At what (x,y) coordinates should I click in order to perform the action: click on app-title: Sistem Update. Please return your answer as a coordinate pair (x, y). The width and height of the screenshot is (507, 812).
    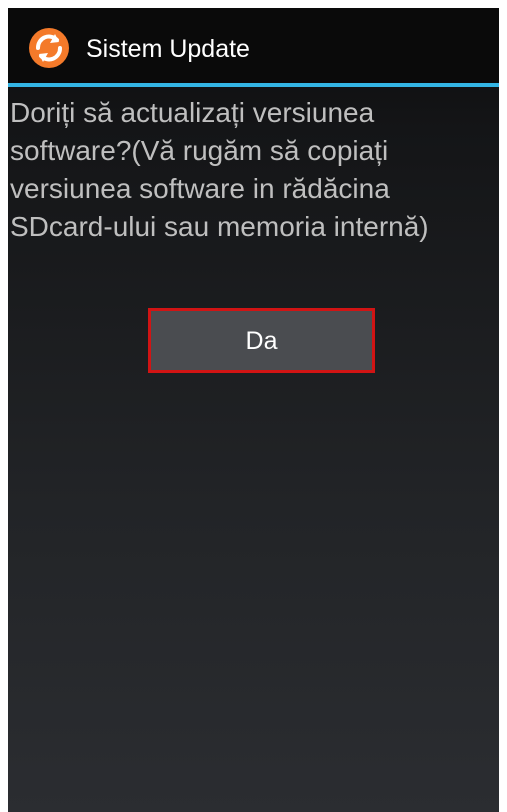
    Looking at the image, I should click on (168, 49).